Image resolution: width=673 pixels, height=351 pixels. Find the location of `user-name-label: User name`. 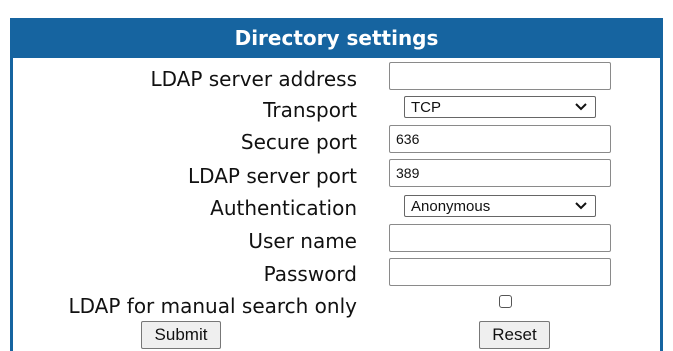

user-name-label: User name is located at coordinates (302, 241).